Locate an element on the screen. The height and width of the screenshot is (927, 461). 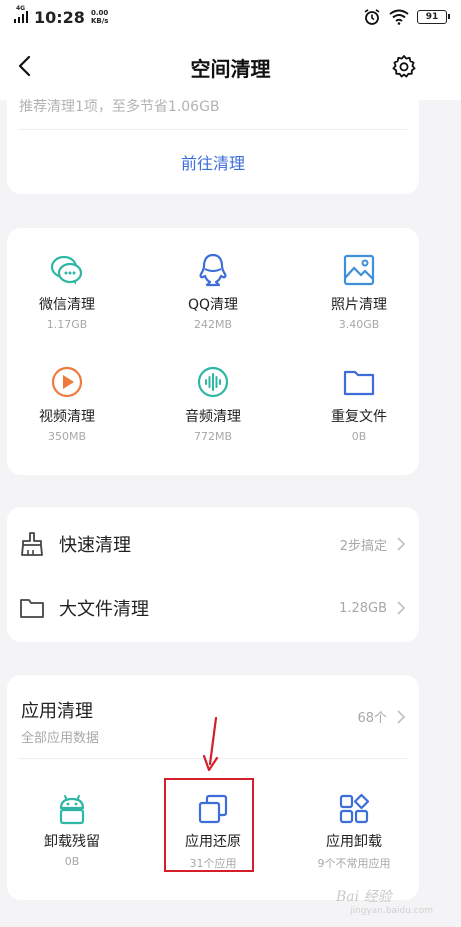
recommend-card: 推荐清理1项，至多节省1.06GB 前往清理 is located at coordinates (213, 139).